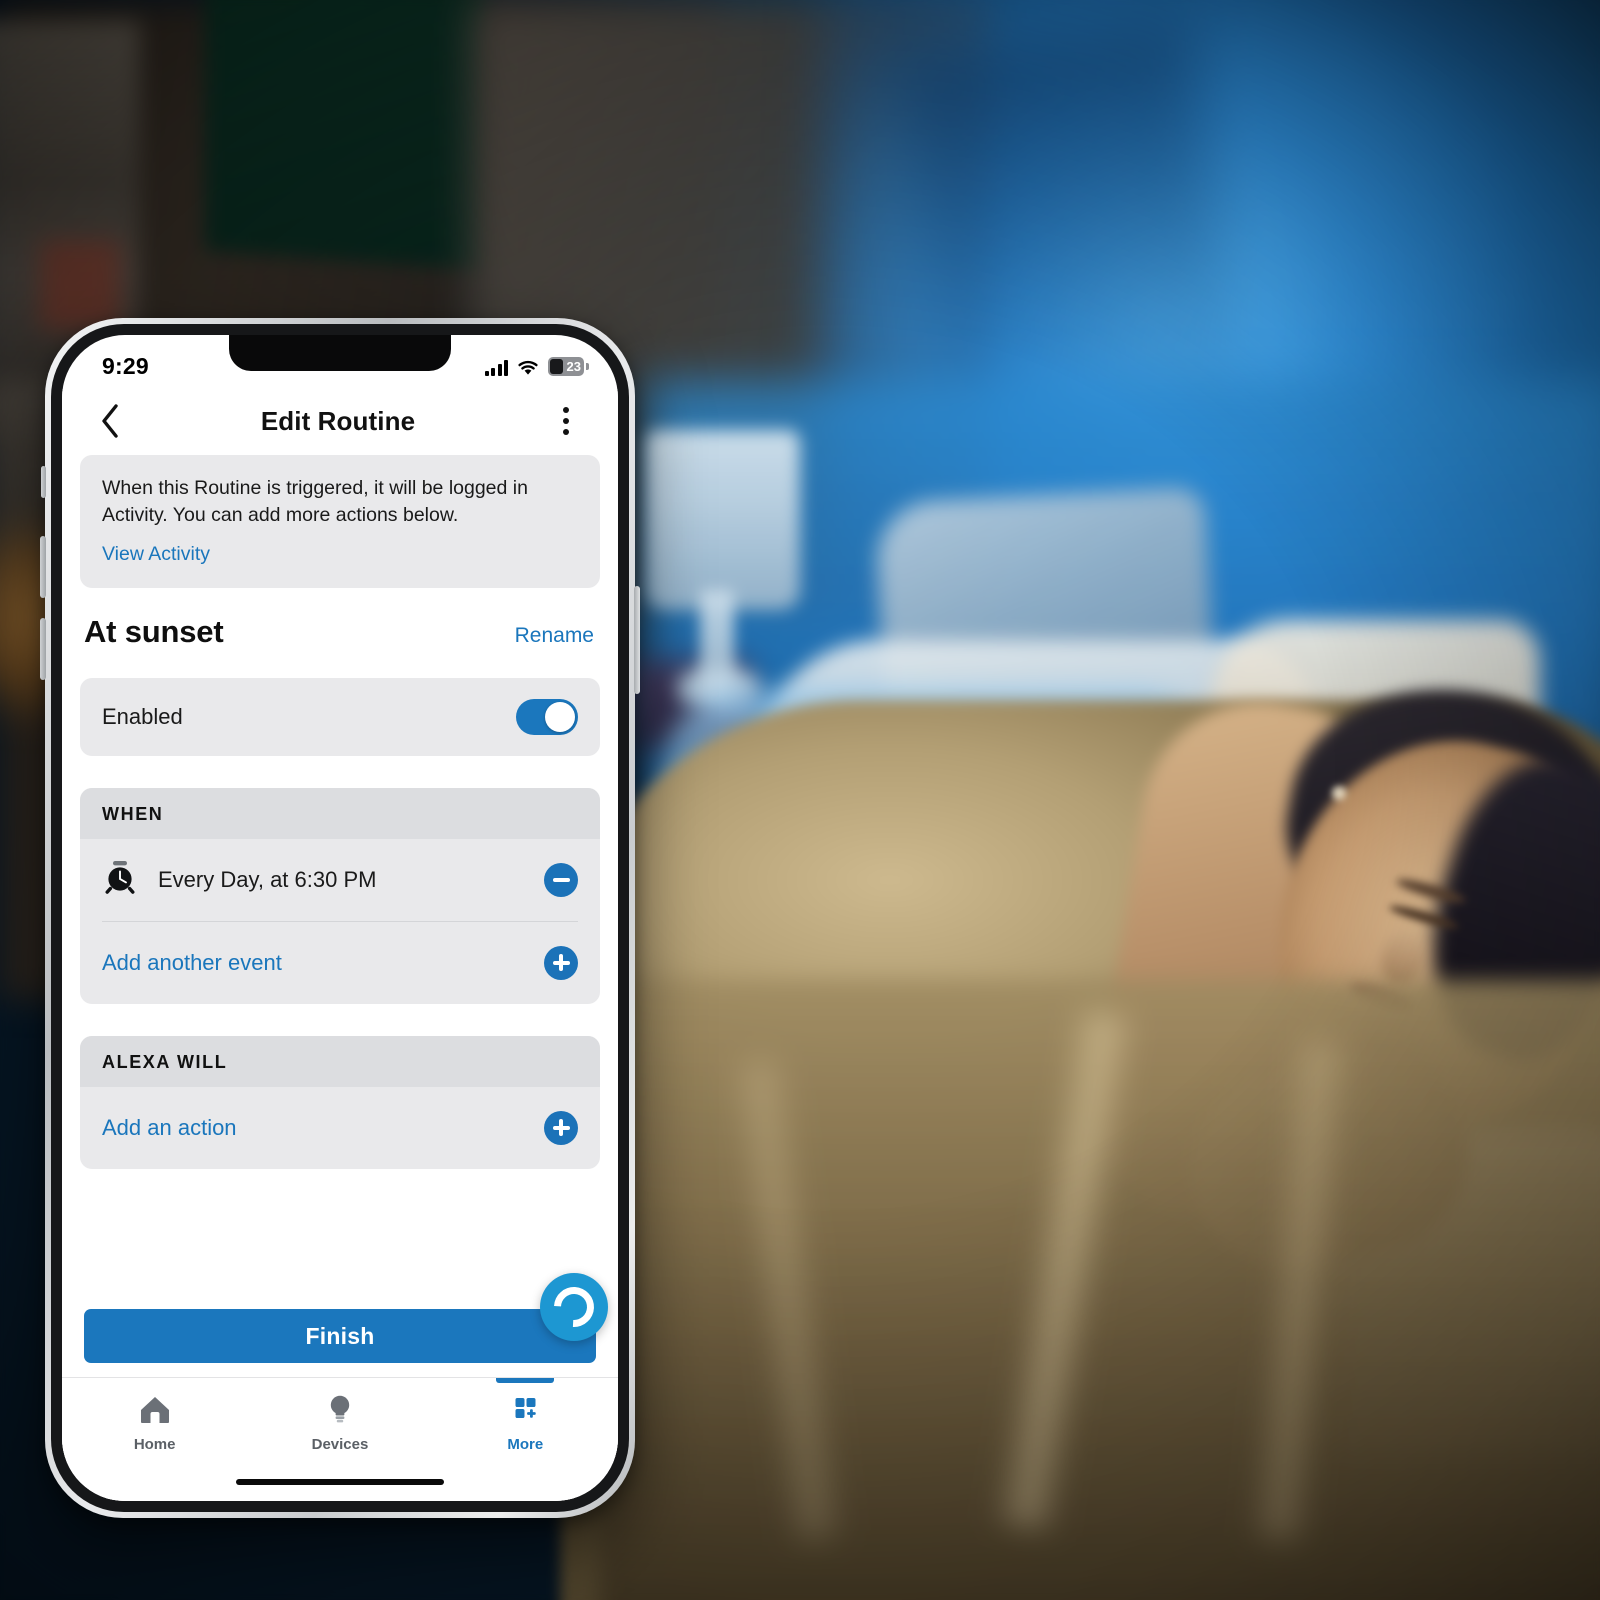  I want to click on trigger-label: Every Day, at 6:30 PM, so click(267, 879).